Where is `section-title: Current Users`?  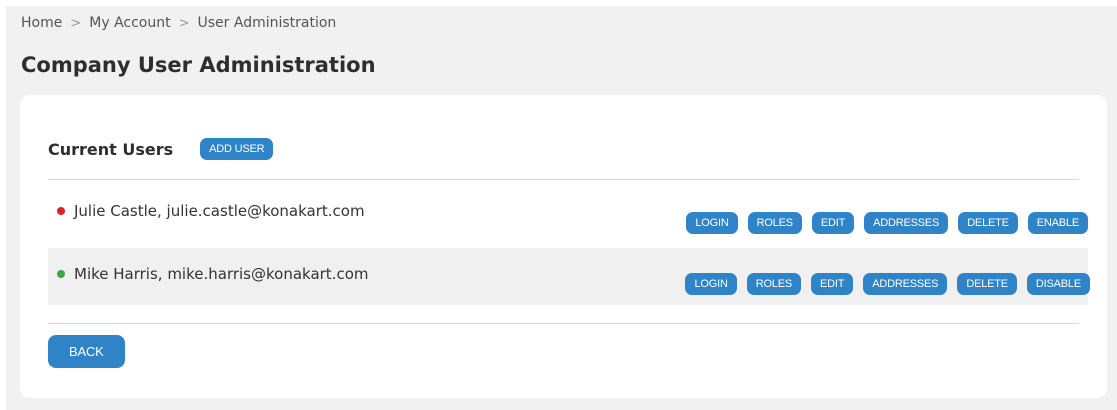
section-title: Current Users is located at coordinates (111, 149).